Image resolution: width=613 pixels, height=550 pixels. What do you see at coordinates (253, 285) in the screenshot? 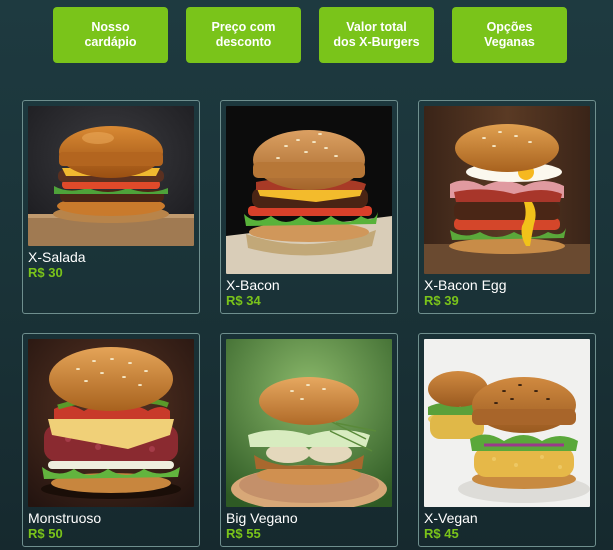
I see `menu-item-name: X-Bacon` at bounding box center [253, 285].